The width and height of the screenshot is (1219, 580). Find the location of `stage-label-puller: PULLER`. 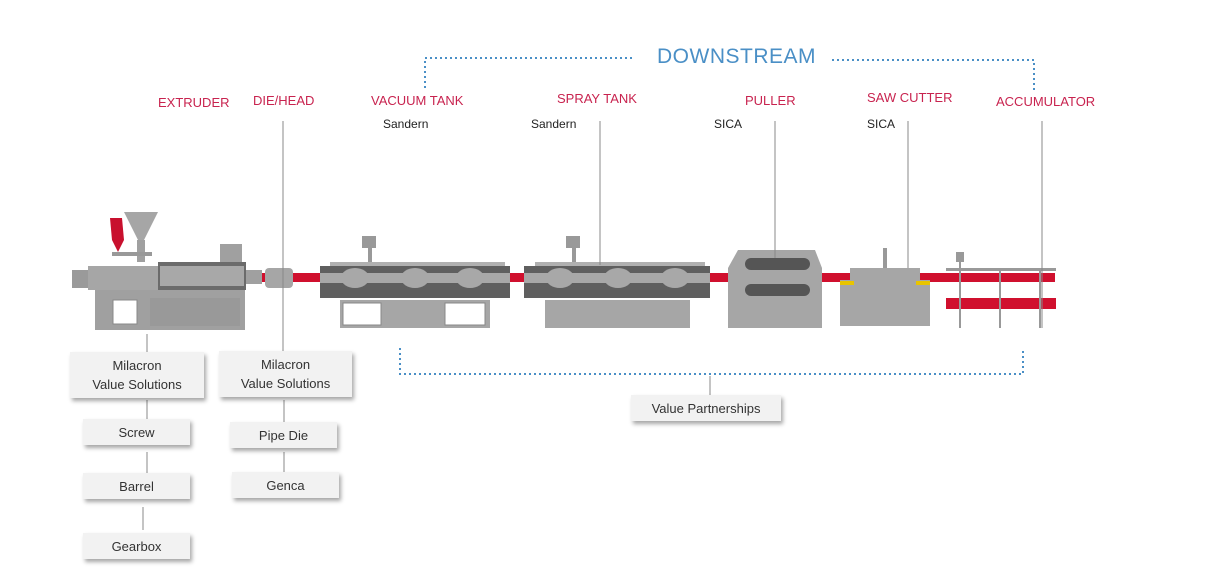

stage-label-puller: PULLER is located at coordinates (770, 100).